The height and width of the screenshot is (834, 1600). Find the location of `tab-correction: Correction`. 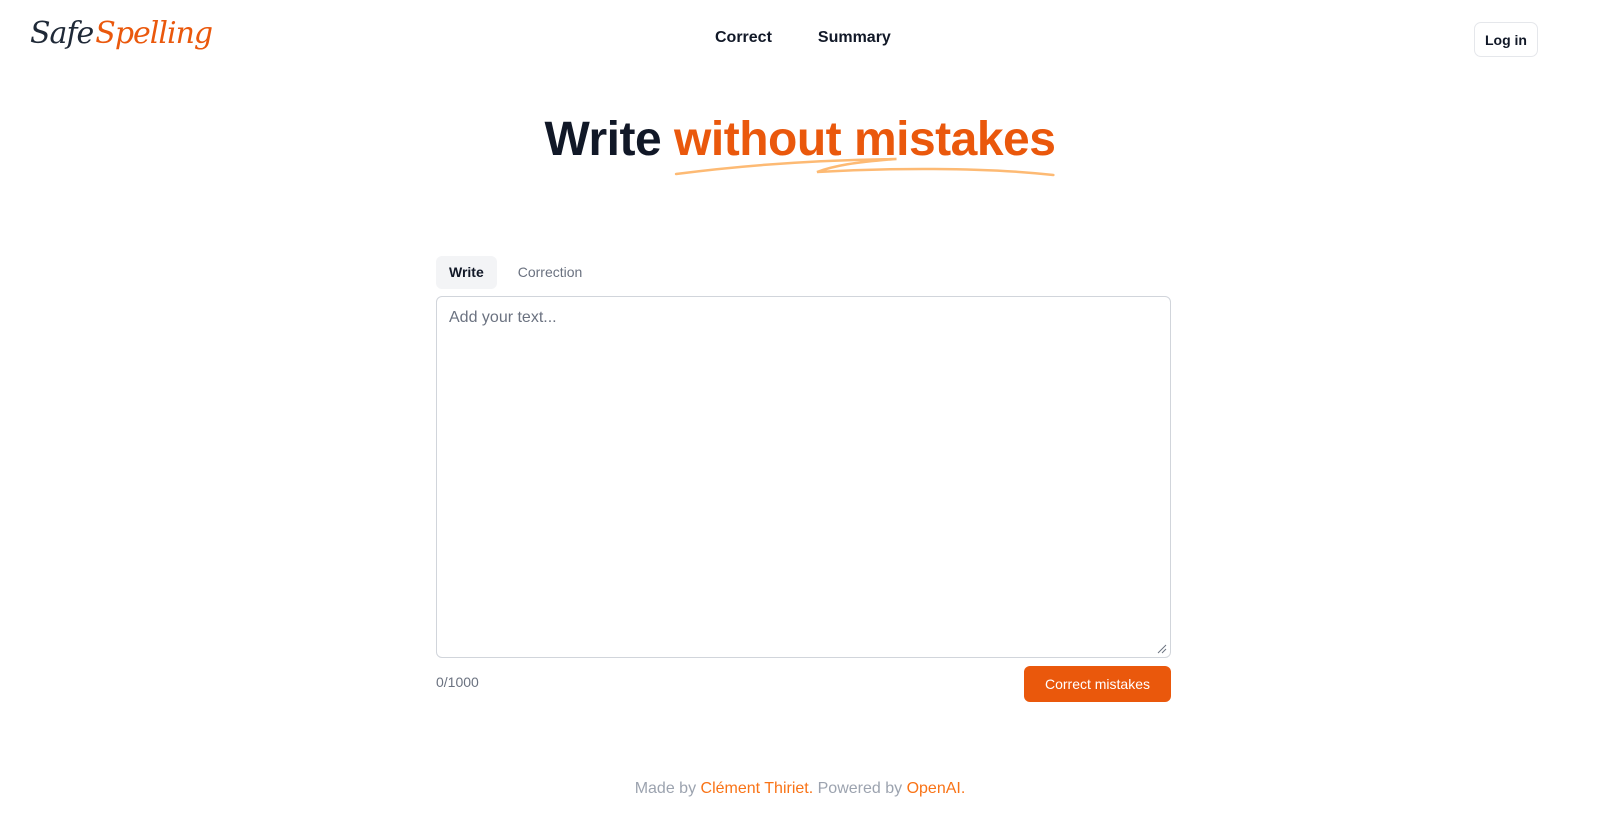

tab-correction: Correction is located at coordinates (550, 272).